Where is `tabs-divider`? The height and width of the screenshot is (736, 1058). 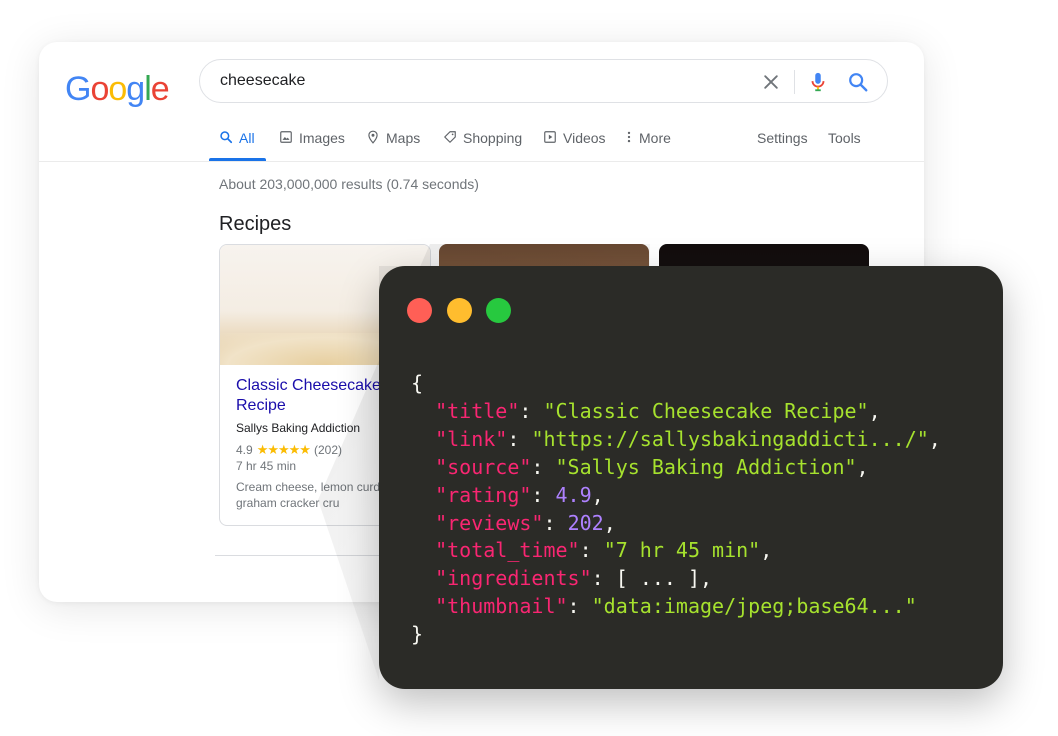 tabs-divider is located at coordinates (481, 161).